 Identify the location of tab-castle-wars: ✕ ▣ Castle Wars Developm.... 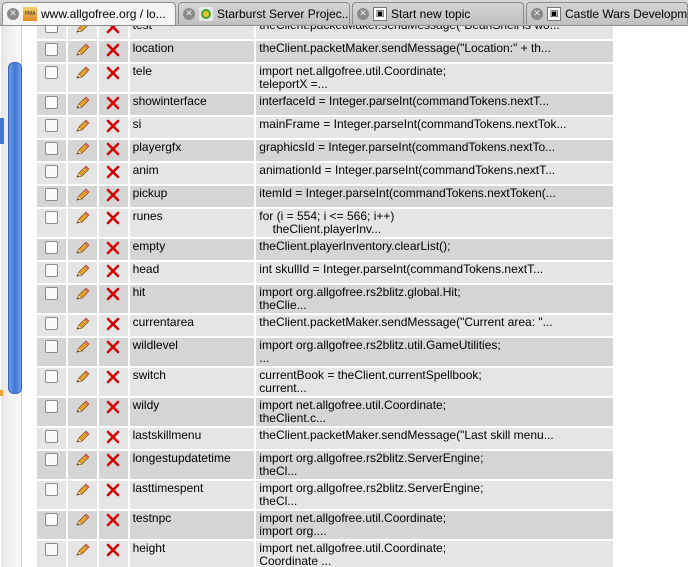
(607, 13).